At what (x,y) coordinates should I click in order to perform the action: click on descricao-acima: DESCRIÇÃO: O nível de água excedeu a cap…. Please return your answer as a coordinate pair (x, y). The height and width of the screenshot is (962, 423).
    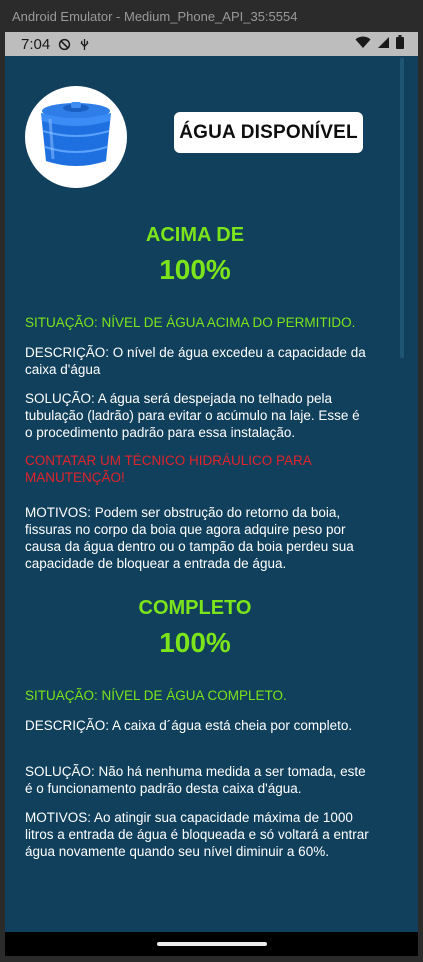
    Looking at the image, I should click on (195, 361).